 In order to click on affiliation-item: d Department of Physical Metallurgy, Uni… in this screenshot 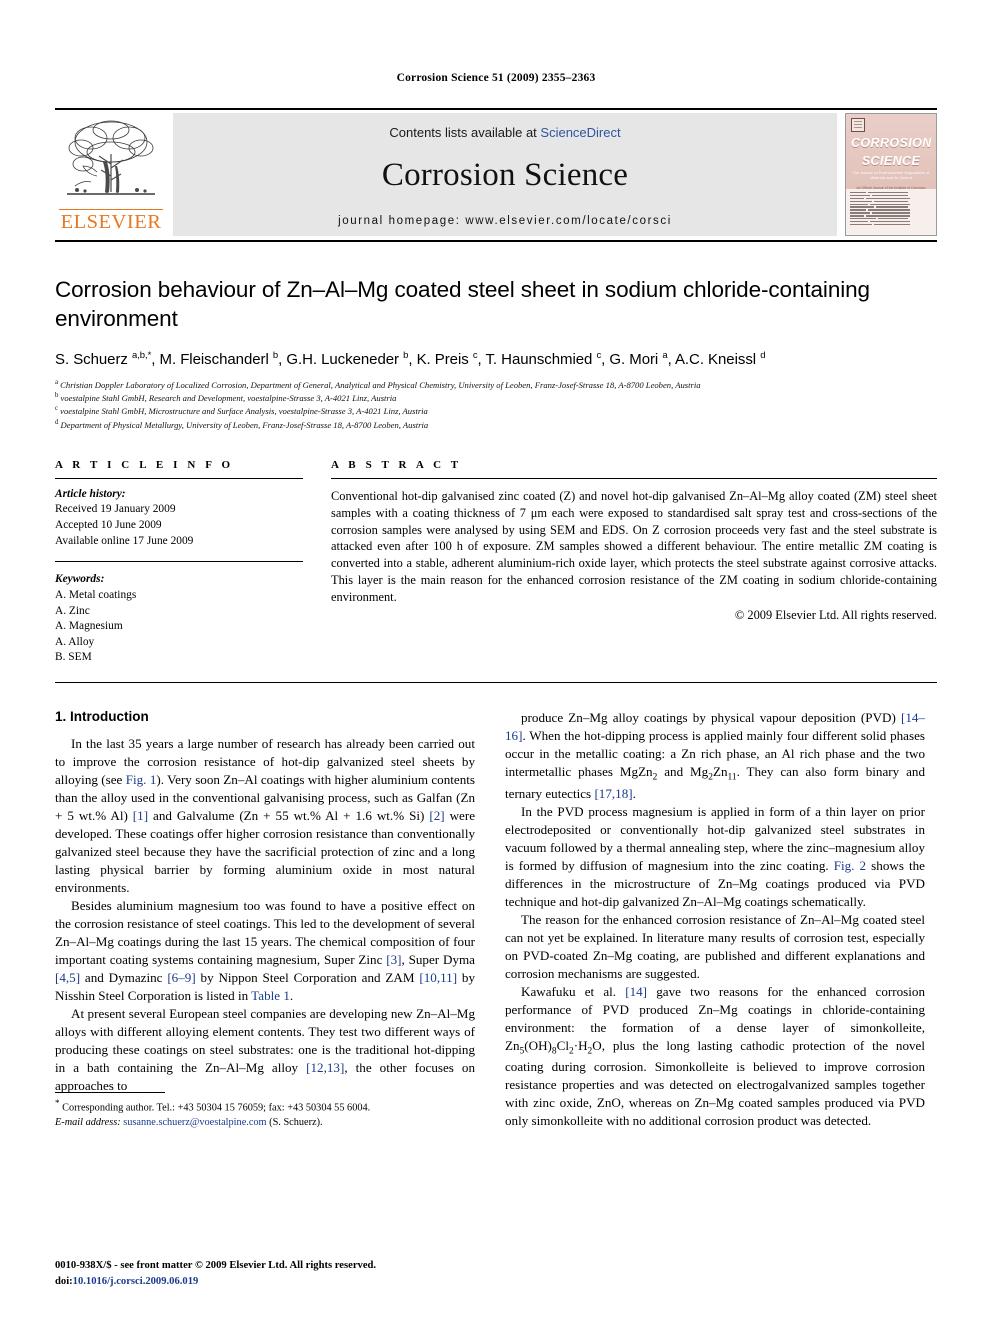, I will do `click(242, 424)`.